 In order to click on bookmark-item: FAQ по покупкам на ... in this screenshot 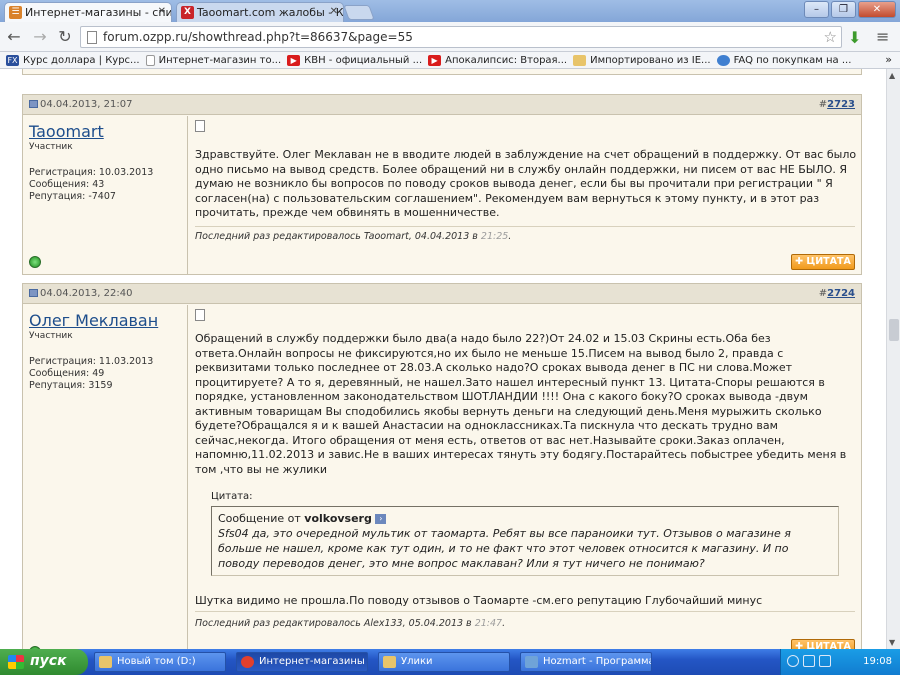, I will do `click(784, 60)`.